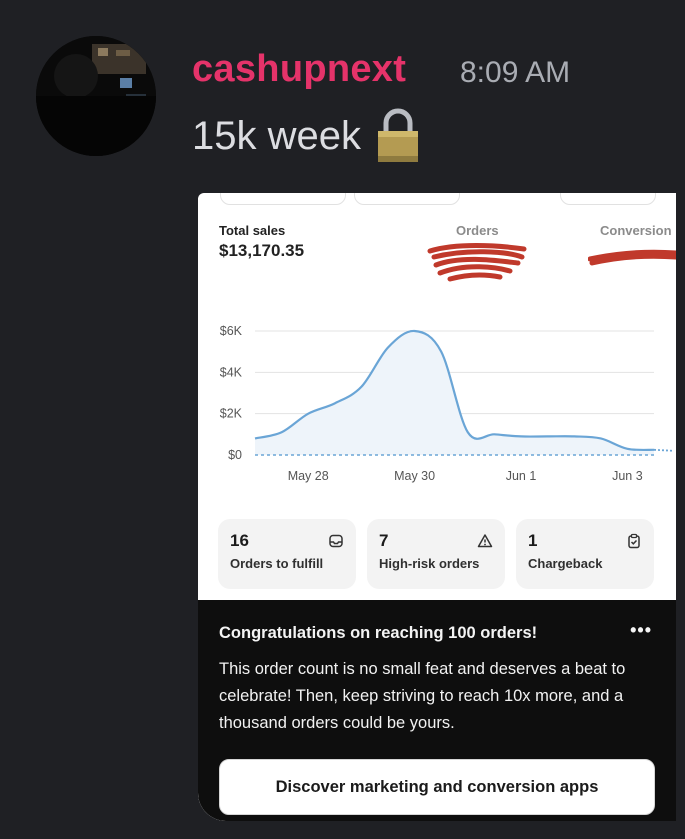 This screenshot has height=839, width=685. Describe the element at coordinates (485, 541) in the screenshot. I see `warning-icon` at that location.